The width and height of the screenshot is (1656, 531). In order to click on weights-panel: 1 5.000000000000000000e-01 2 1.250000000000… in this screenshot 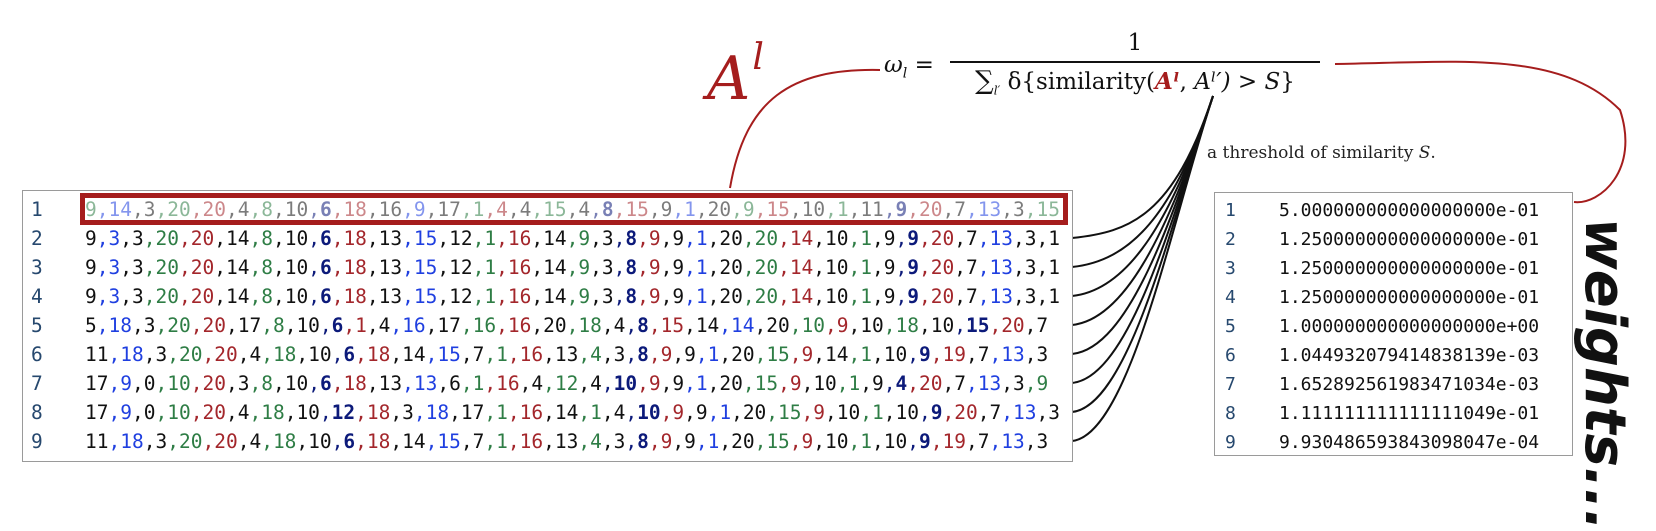, I will do `click(1393, 324)`.